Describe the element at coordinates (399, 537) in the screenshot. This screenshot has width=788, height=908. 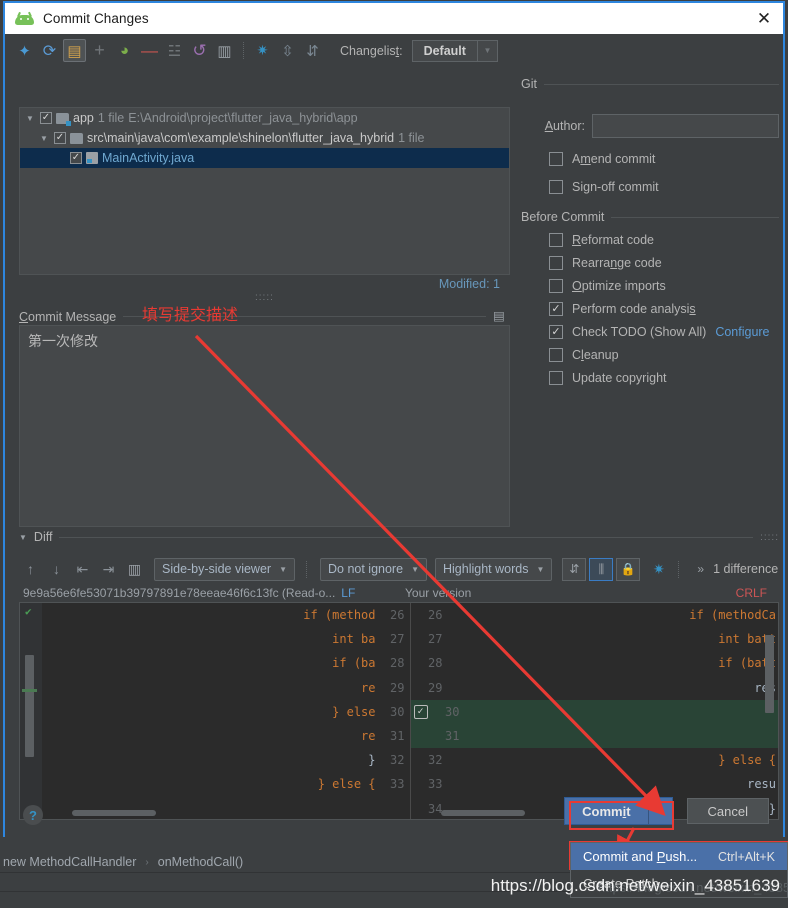
I see `diff-section-header: ▼ Diff :::::` at that location.